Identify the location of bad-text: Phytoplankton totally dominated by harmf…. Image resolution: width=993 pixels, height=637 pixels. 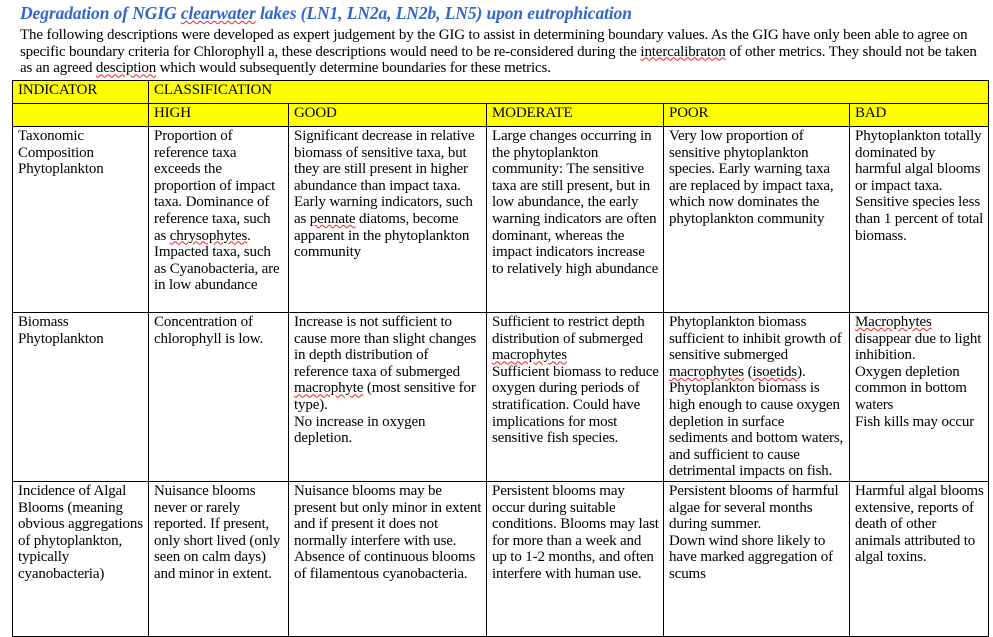
(919, 186).